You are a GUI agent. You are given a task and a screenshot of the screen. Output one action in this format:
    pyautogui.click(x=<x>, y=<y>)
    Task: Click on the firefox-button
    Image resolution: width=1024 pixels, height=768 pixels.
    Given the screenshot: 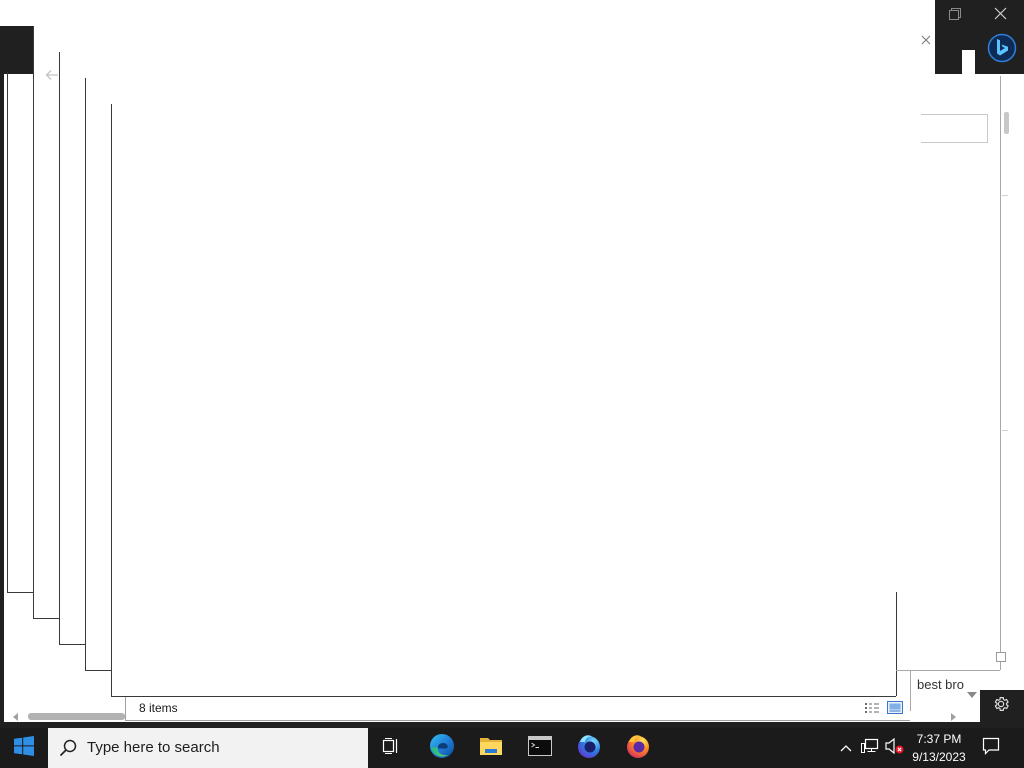 What is the action you would take?
    pyautogui.click(x=638, y=748)
    